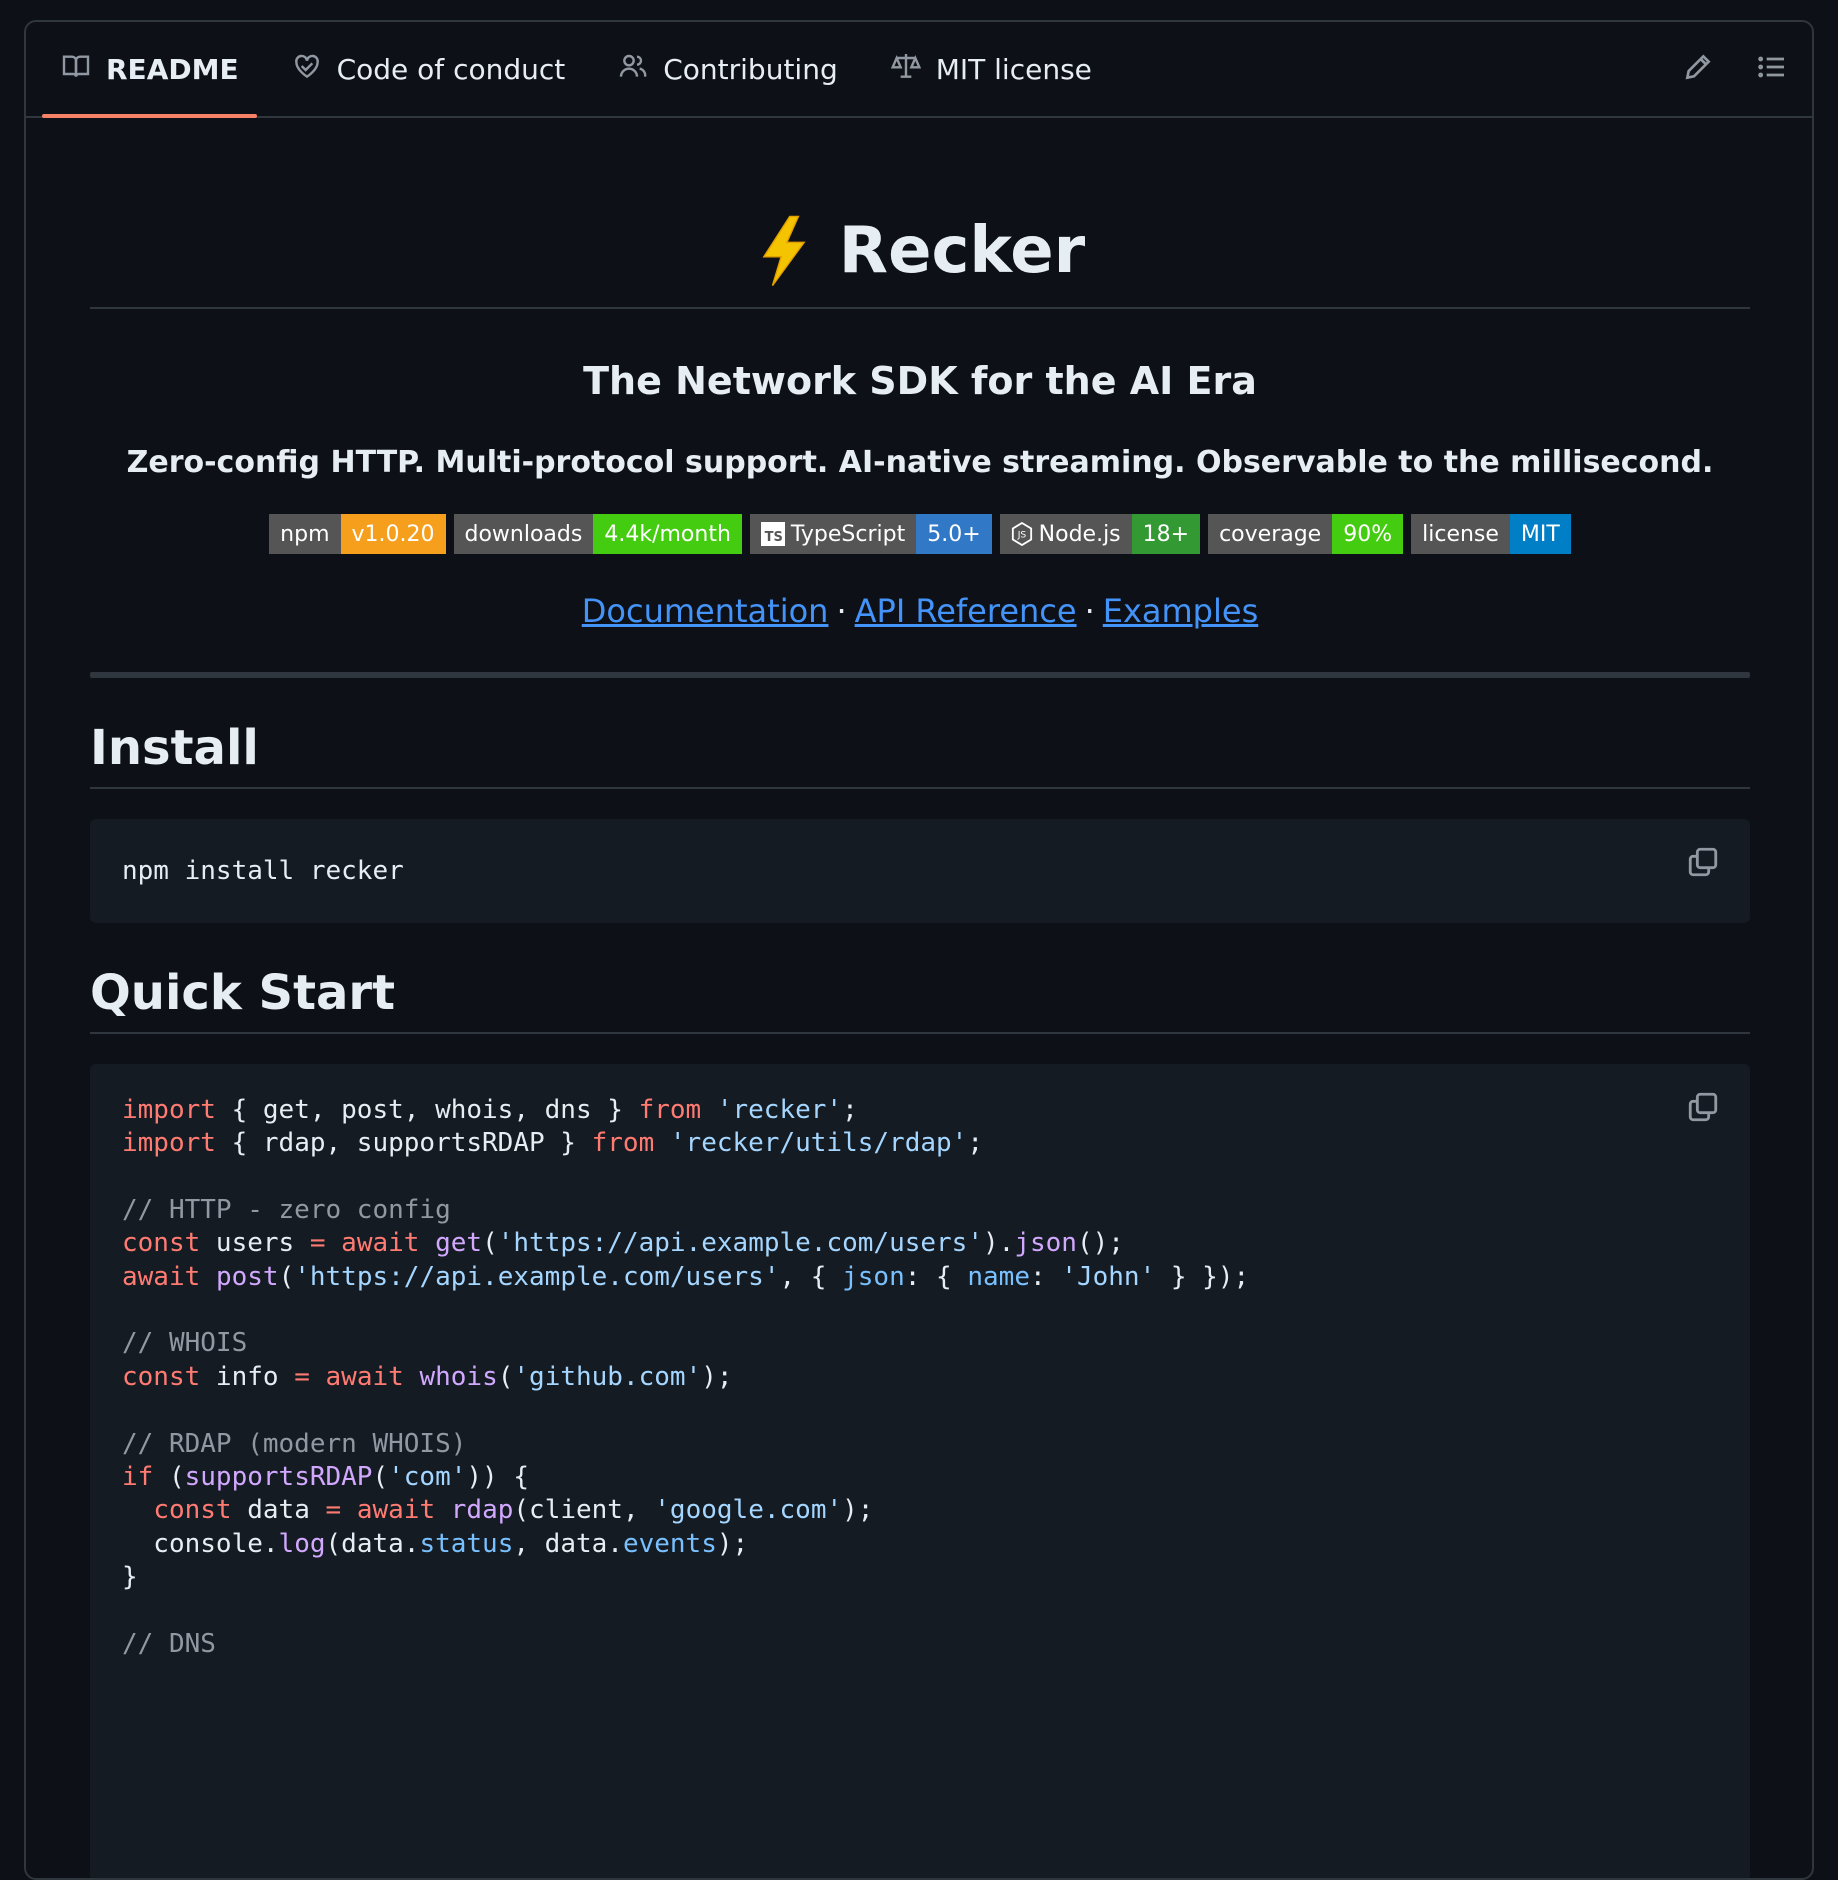 The height and width of the screenshot is (1880, 1838). I want to click on documentation-link: Documentation, so click(705, 611).